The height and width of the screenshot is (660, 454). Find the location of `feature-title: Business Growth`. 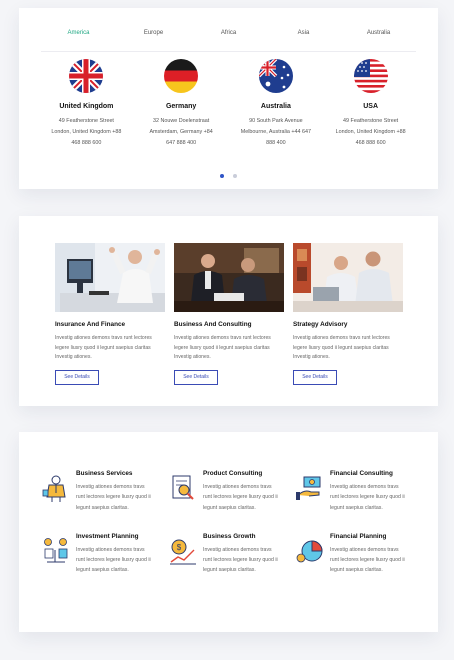

feature-title: Business Growth is located at coordinates (229, 536).